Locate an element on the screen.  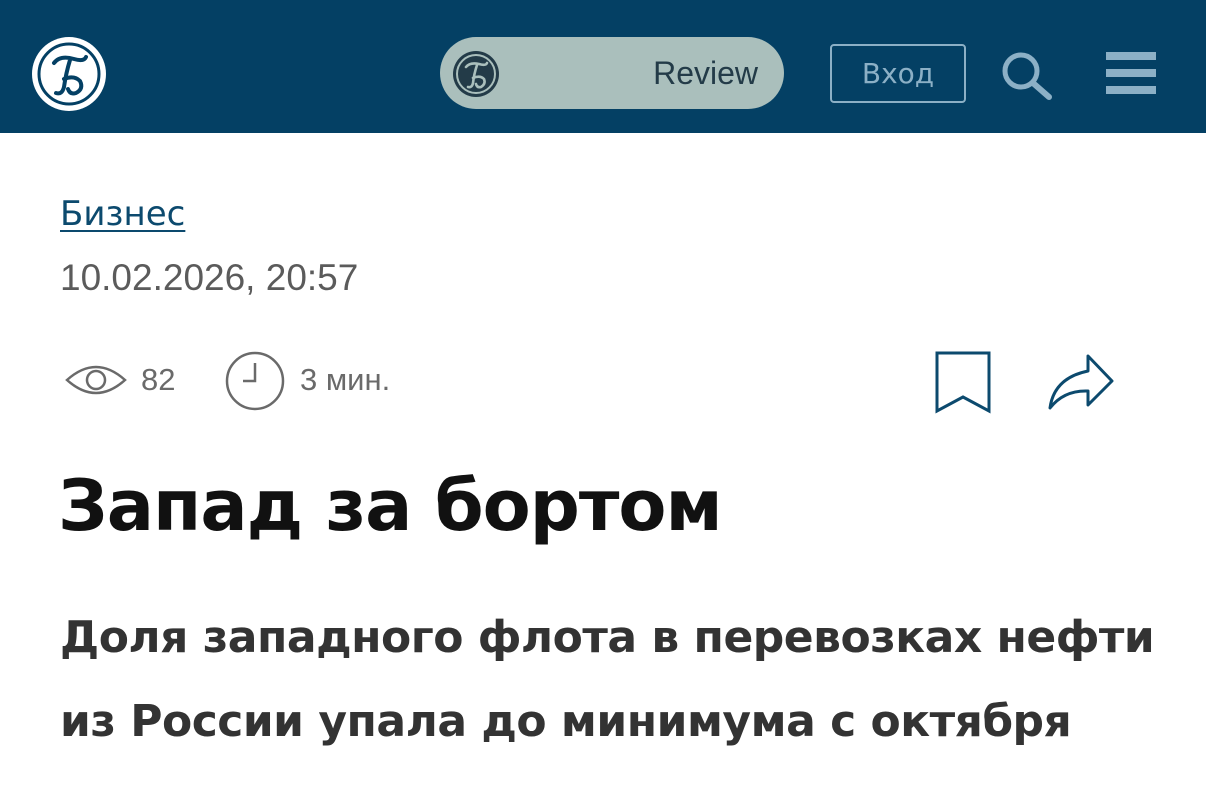
bookmark-icon is located at coordinates (963, 382).